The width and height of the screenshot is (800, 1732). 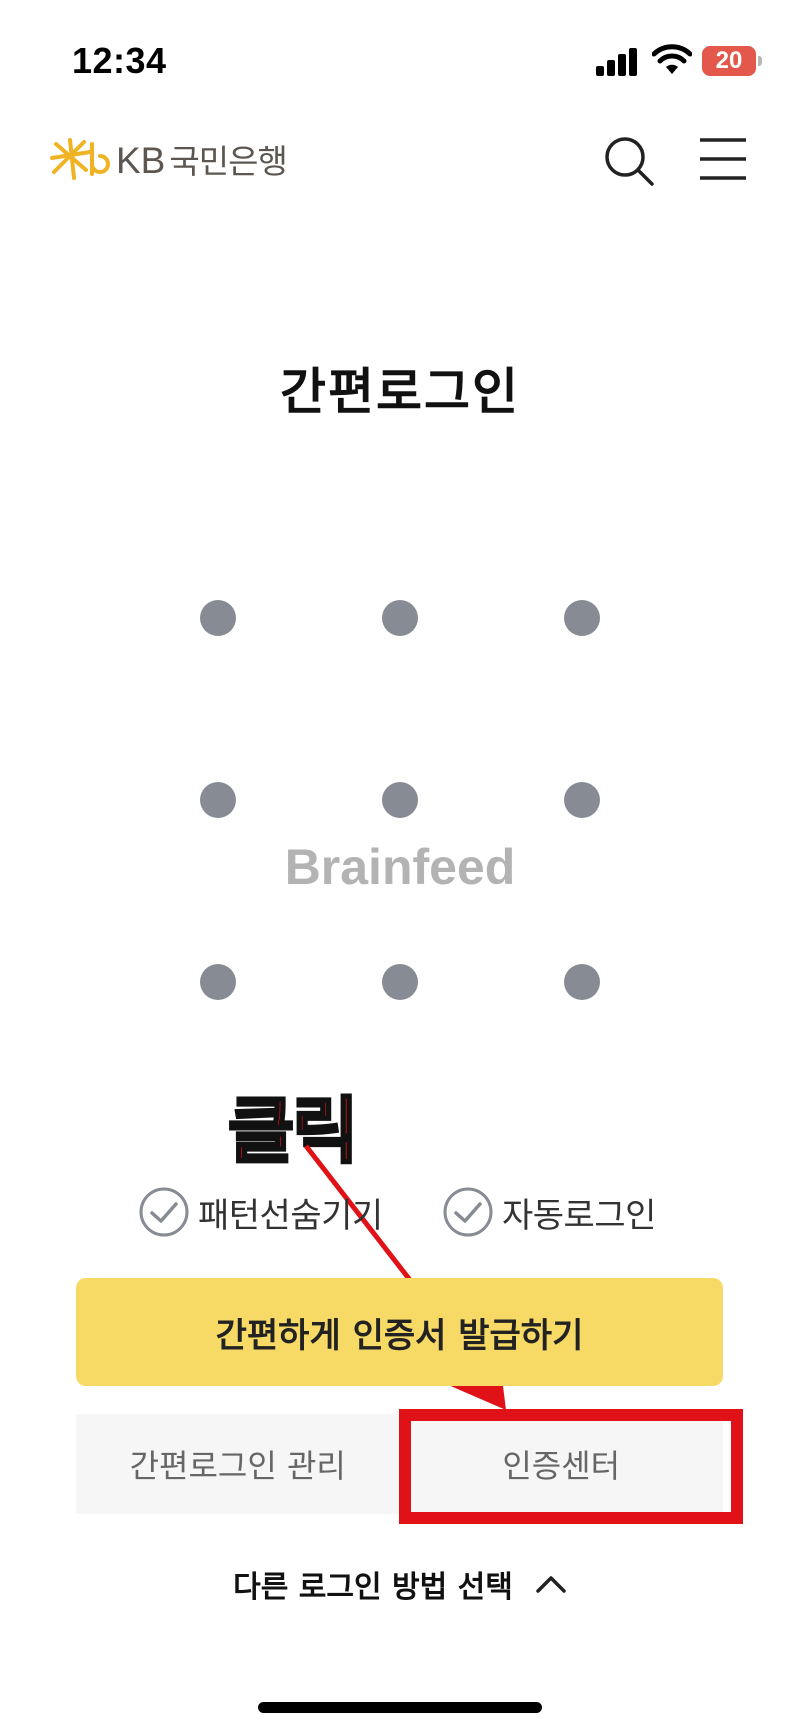 I want to click on search-icon, so click(x=629, y=161).